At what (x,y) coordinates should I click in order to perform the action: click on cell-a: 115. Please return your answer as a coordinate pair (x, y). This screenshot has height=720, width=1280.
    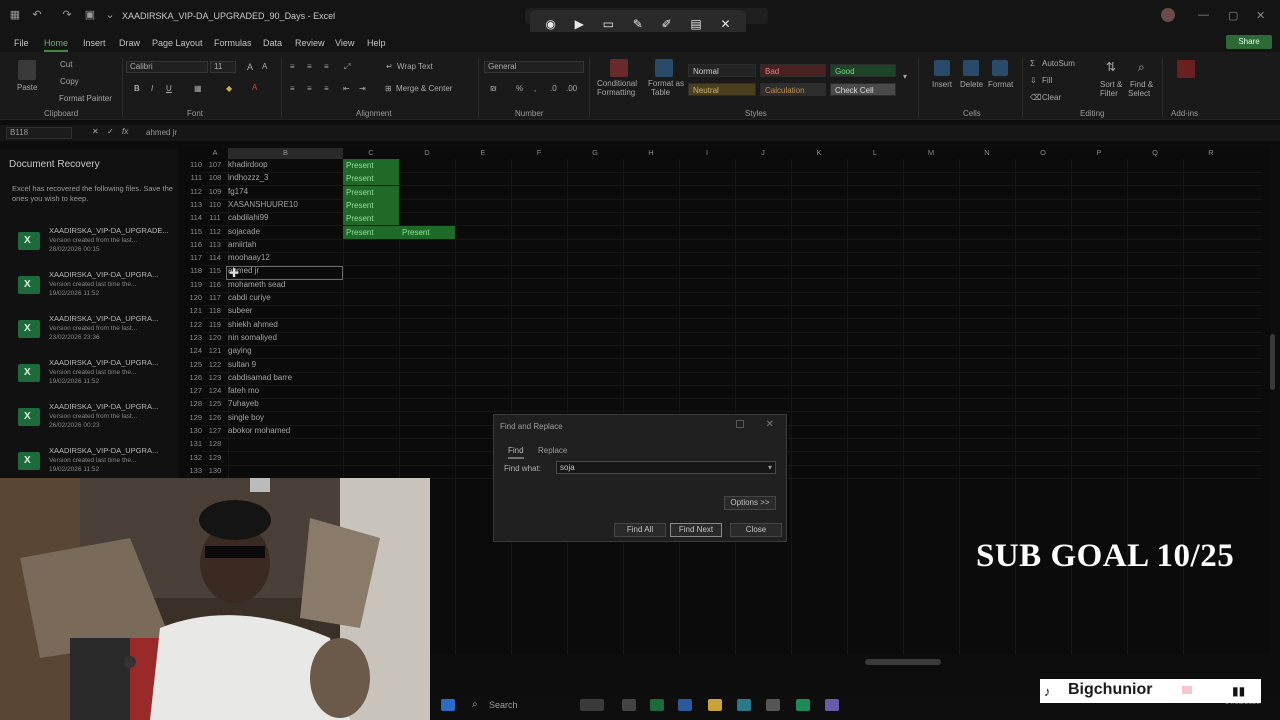
    Looking at the image, I should click on (215, 270).